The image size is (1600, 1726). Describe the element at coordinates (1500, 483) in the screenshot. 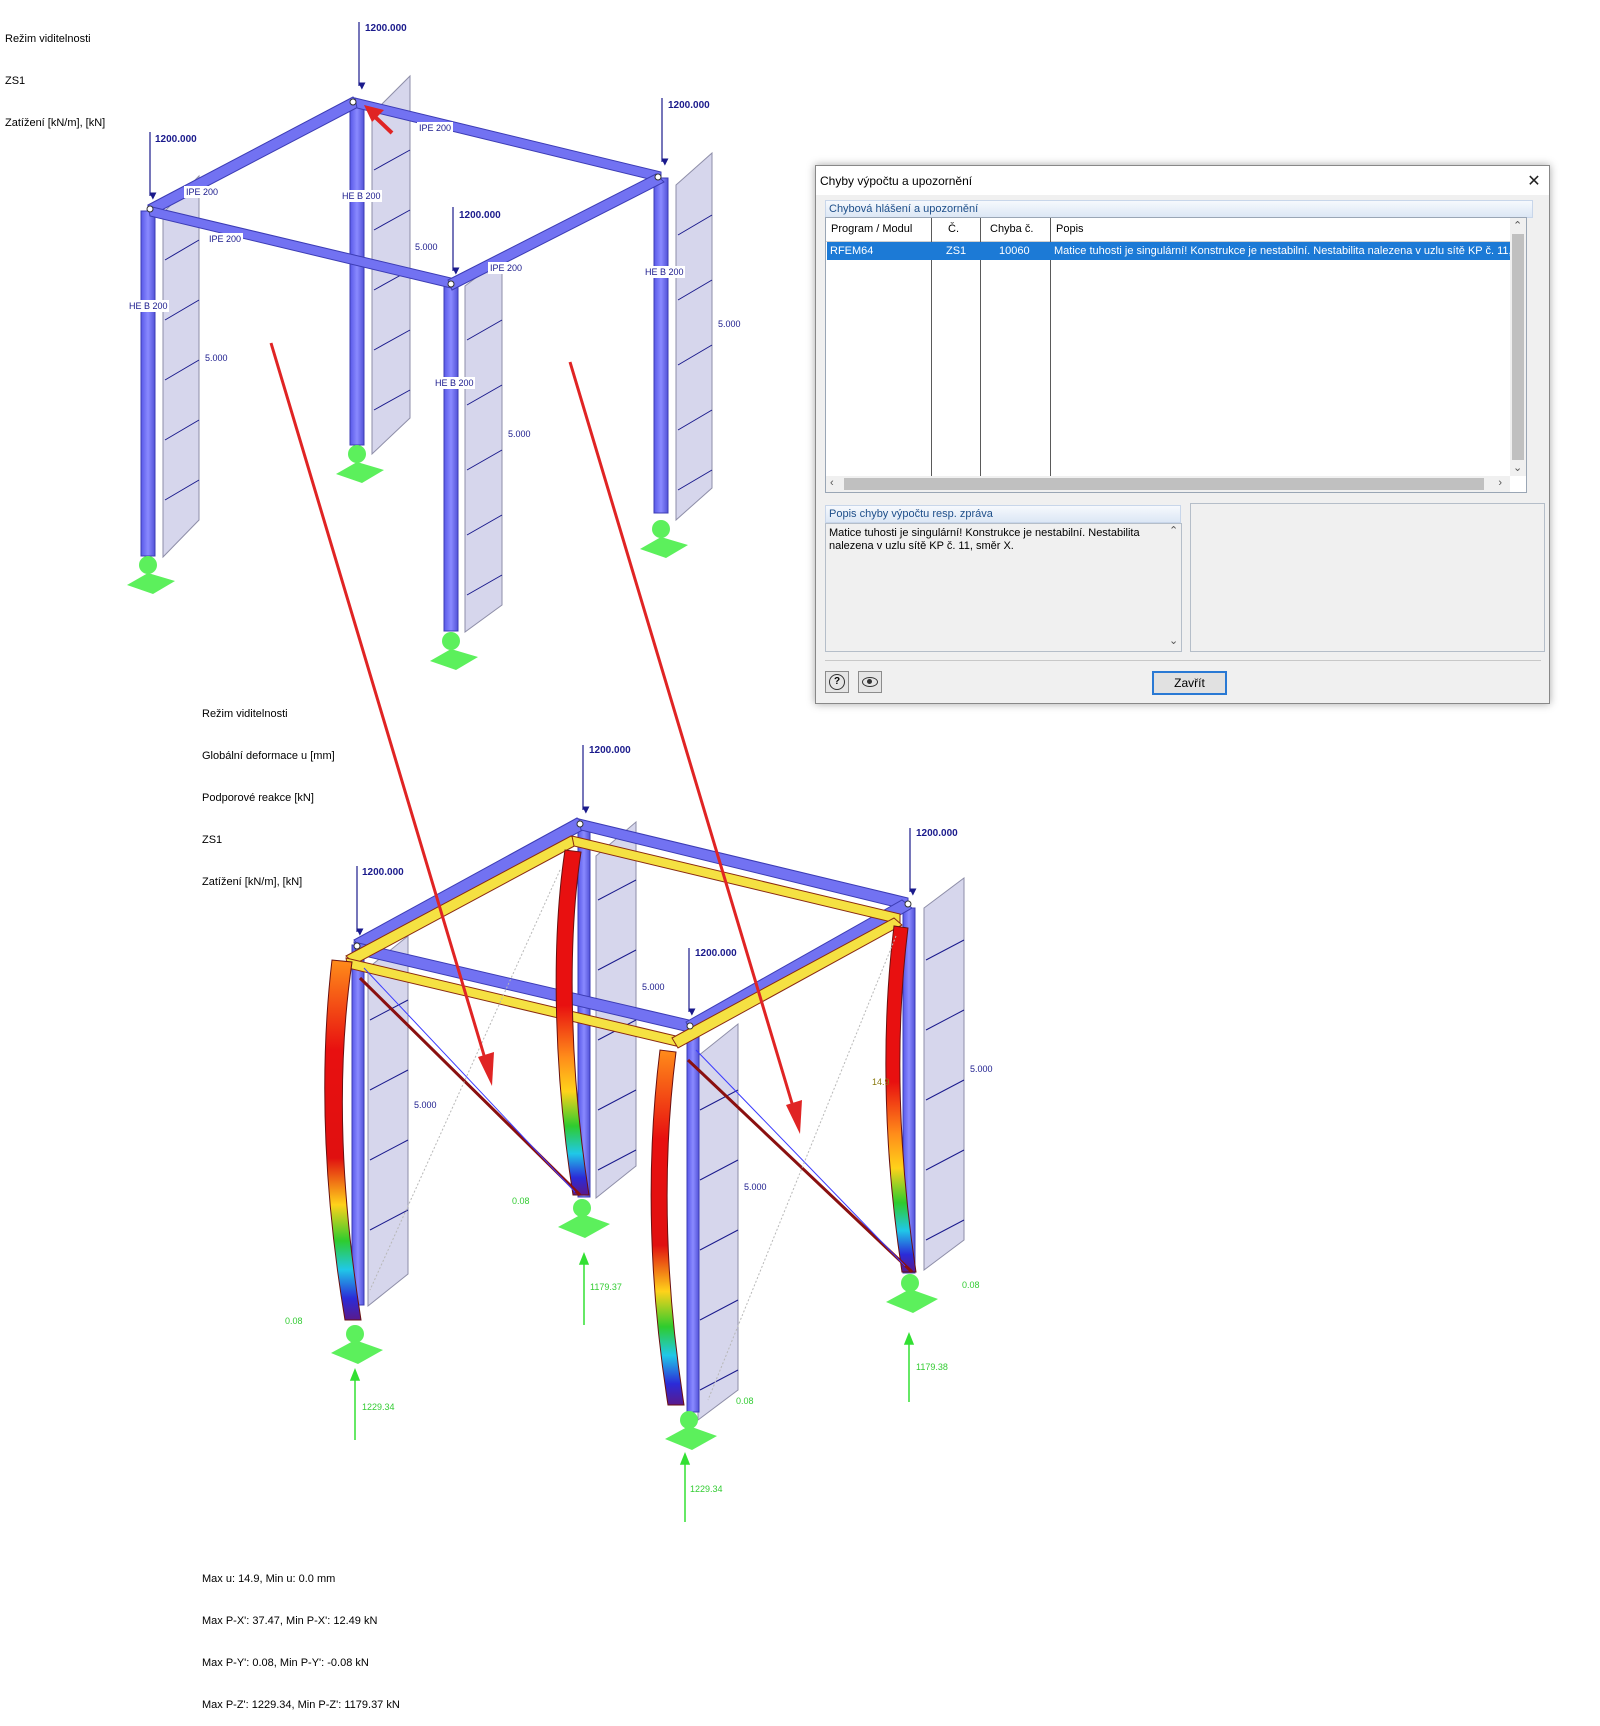

I see `scroll-right-icon: ›` at that location.